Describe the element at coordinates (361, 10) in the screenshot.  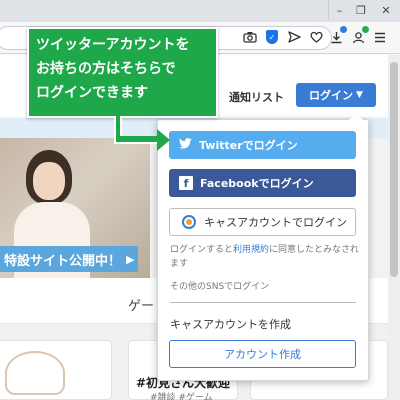
I see `maximize-button: ❐` at that location.